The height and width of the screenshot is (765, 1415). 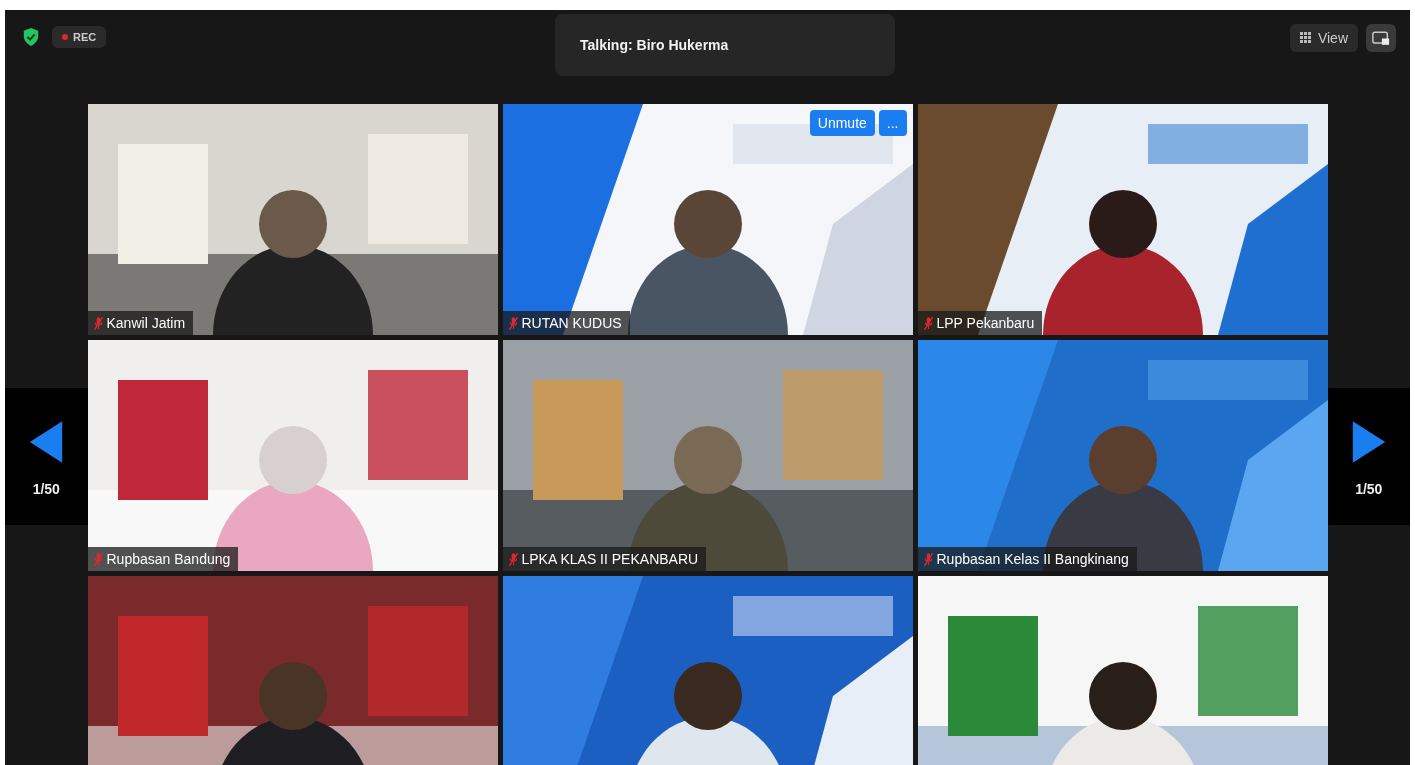 What do you see at coordinates (725, 45) in the screenshot?
I see `active-speaker-banner: Talking: Biro Hukerma` at bounding box center [725, 45].